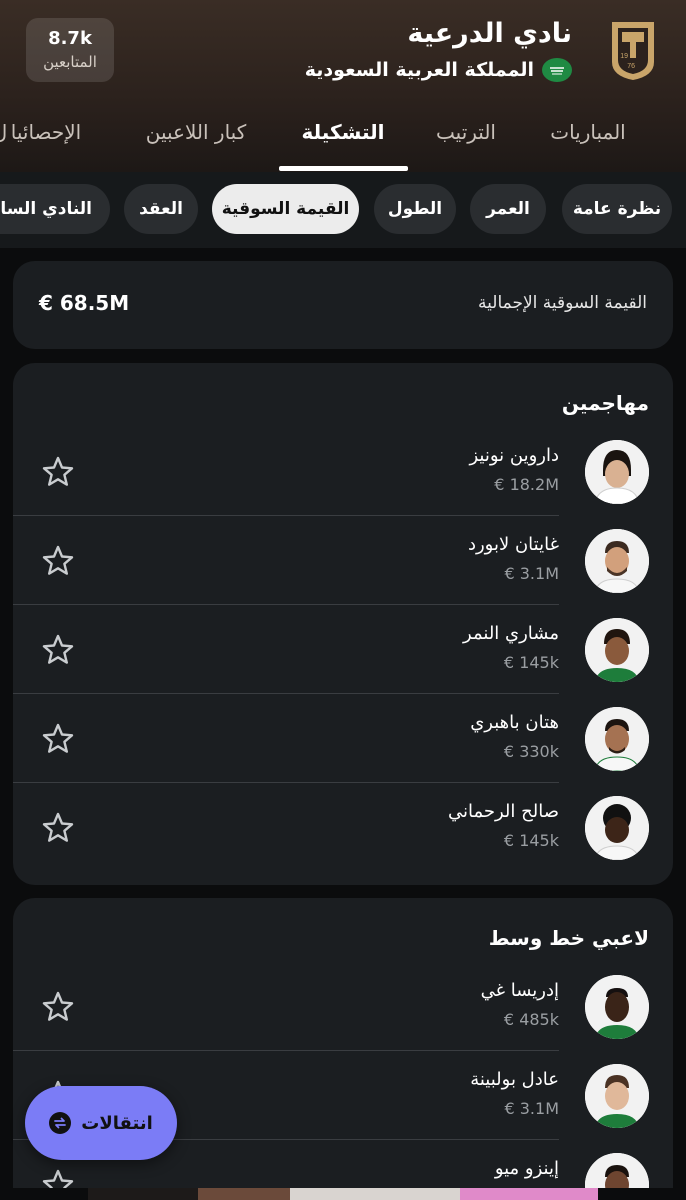  Describe the element at coordinates (415, 209) in the screenshot. I see `chip-height: الطول` at that location.